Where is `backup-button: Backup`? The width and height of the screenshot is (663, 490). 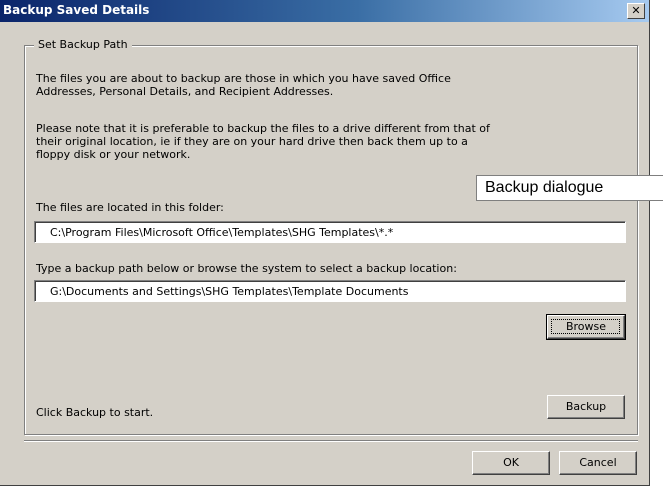
backup-button: Backup is located at coordinates (586, 407).